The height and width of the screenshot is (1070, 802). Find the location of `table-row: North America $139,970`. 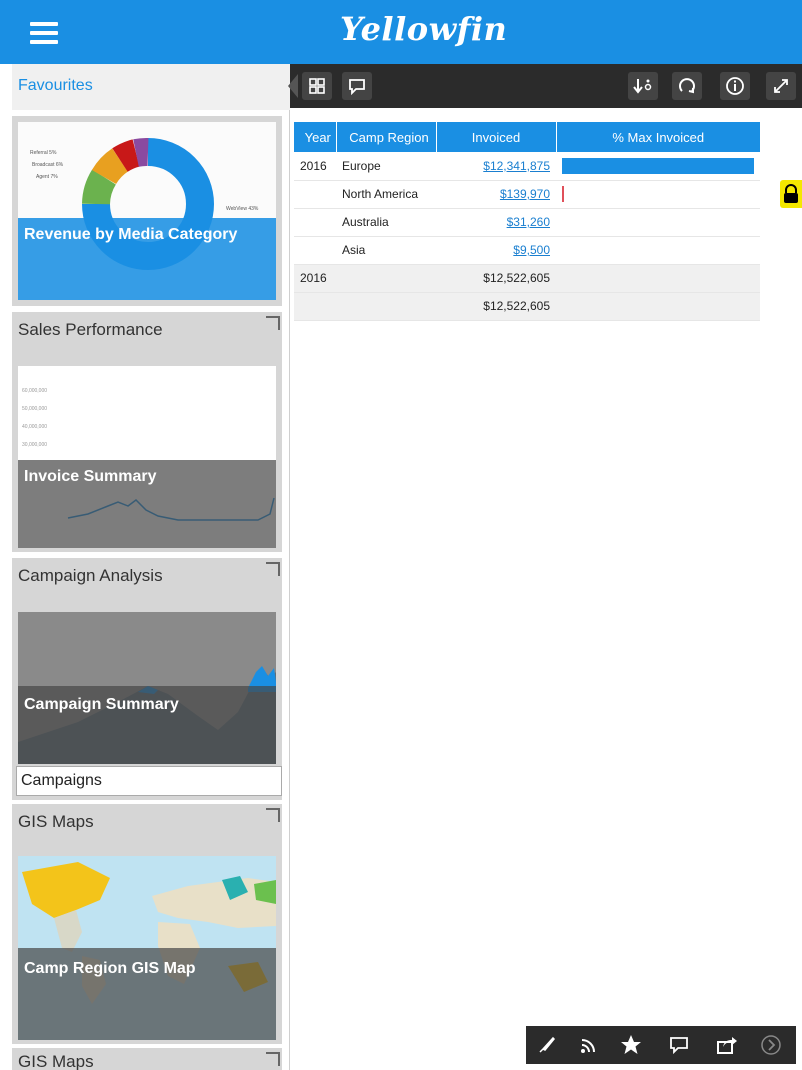

table-row: North America $139,970 is located at coordinates (527, 194).